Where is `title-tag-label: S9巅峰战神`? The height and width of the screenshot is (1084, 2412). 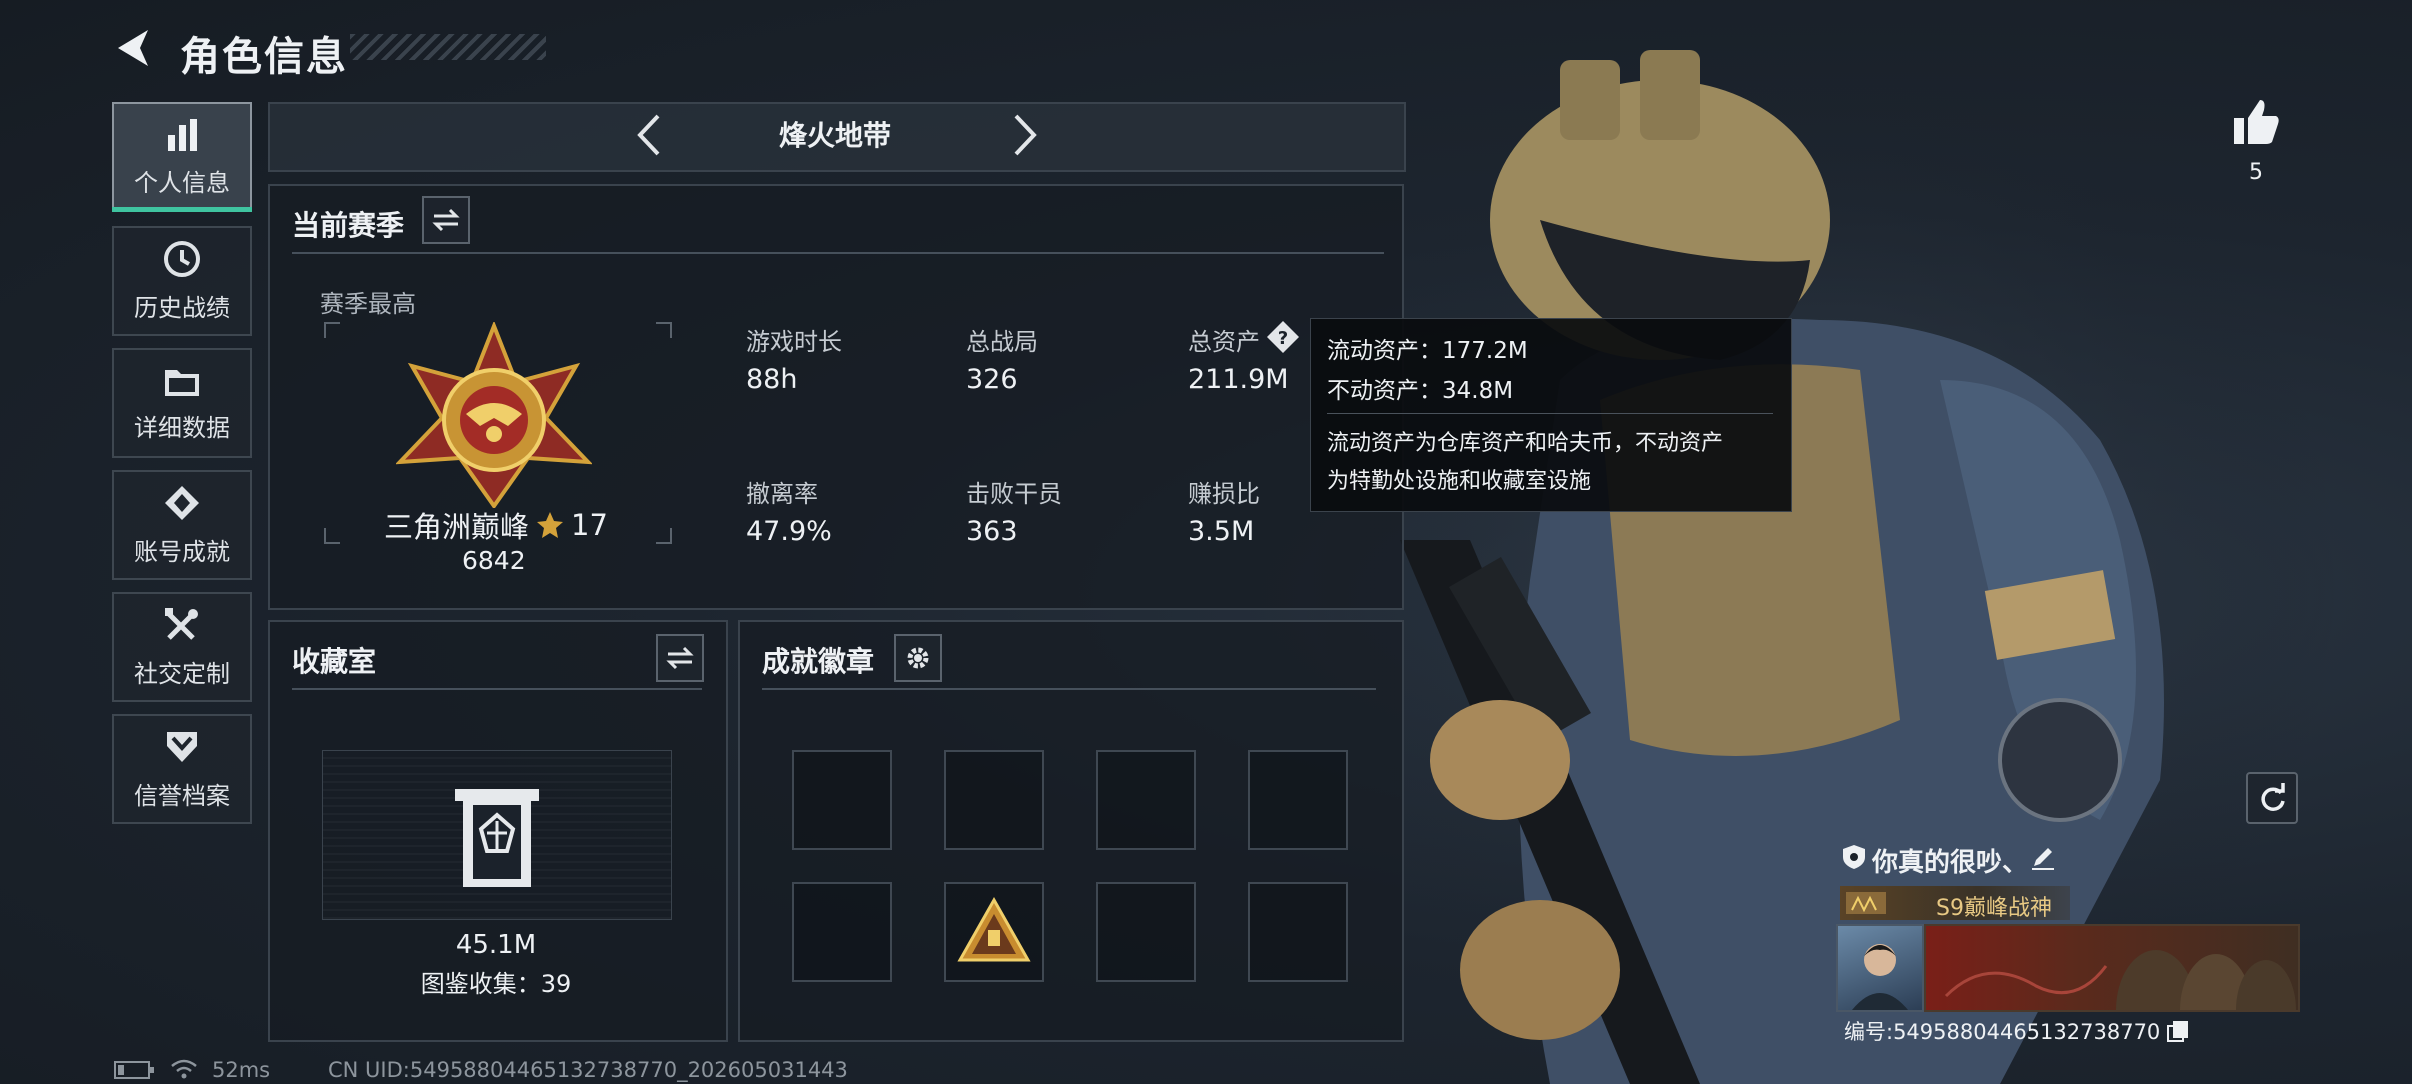 title-tag-label: S9巅峰战神 is located at coordinates (1994, 908).